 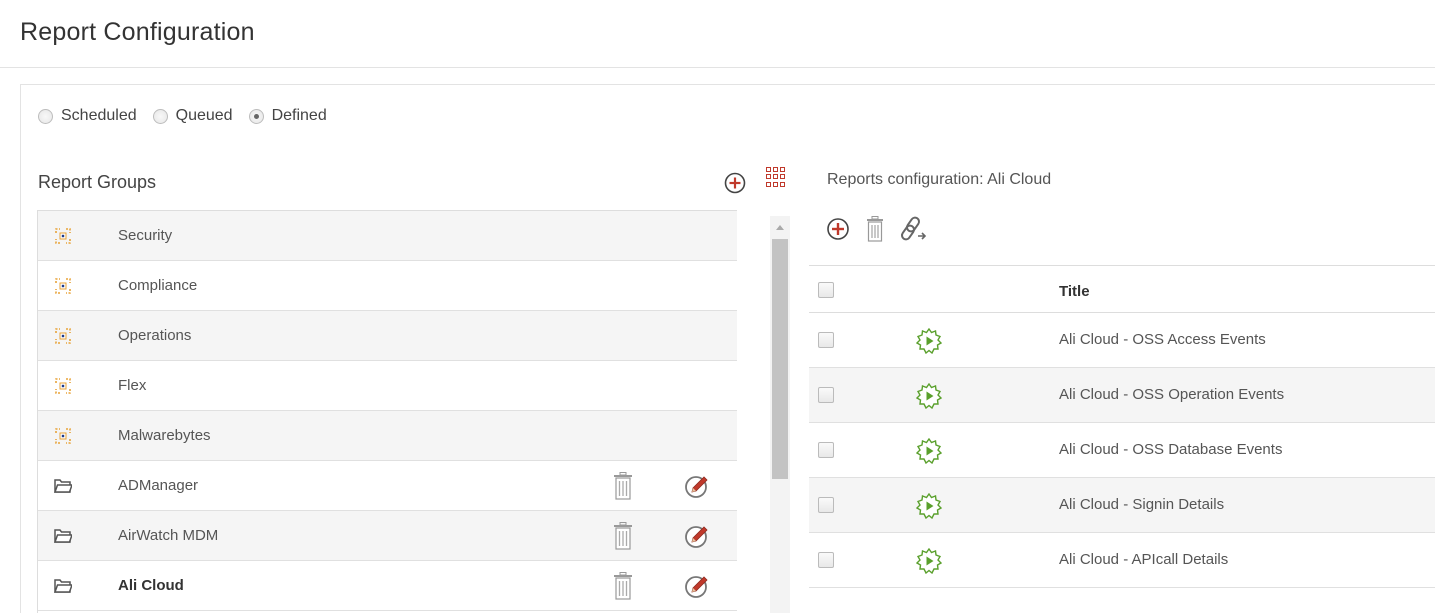 What do you see at coordinates (885, 229) in the screenshot?
I see `reports-toolbar` at bounding box center [885, 229].